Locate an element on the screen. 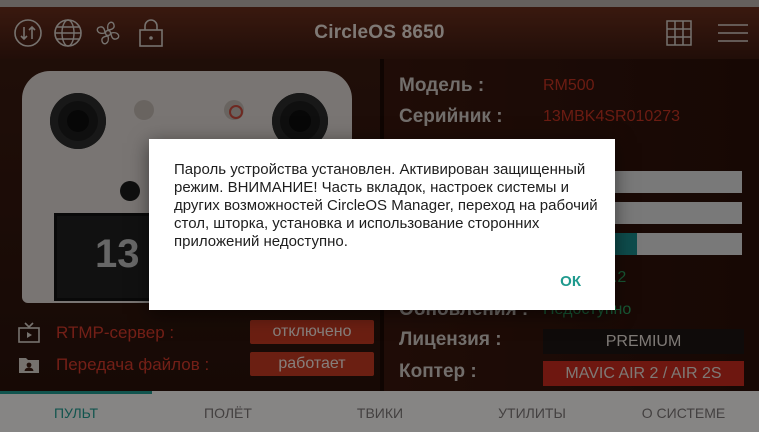 The image size is (759, 432). ok-button: ОК is located at coordinates (570, 281).